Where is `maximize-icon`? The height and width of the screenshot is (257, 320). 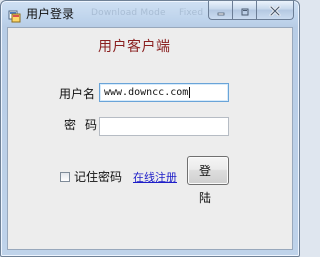
maximize-icon is located at coordinates (245, 10).